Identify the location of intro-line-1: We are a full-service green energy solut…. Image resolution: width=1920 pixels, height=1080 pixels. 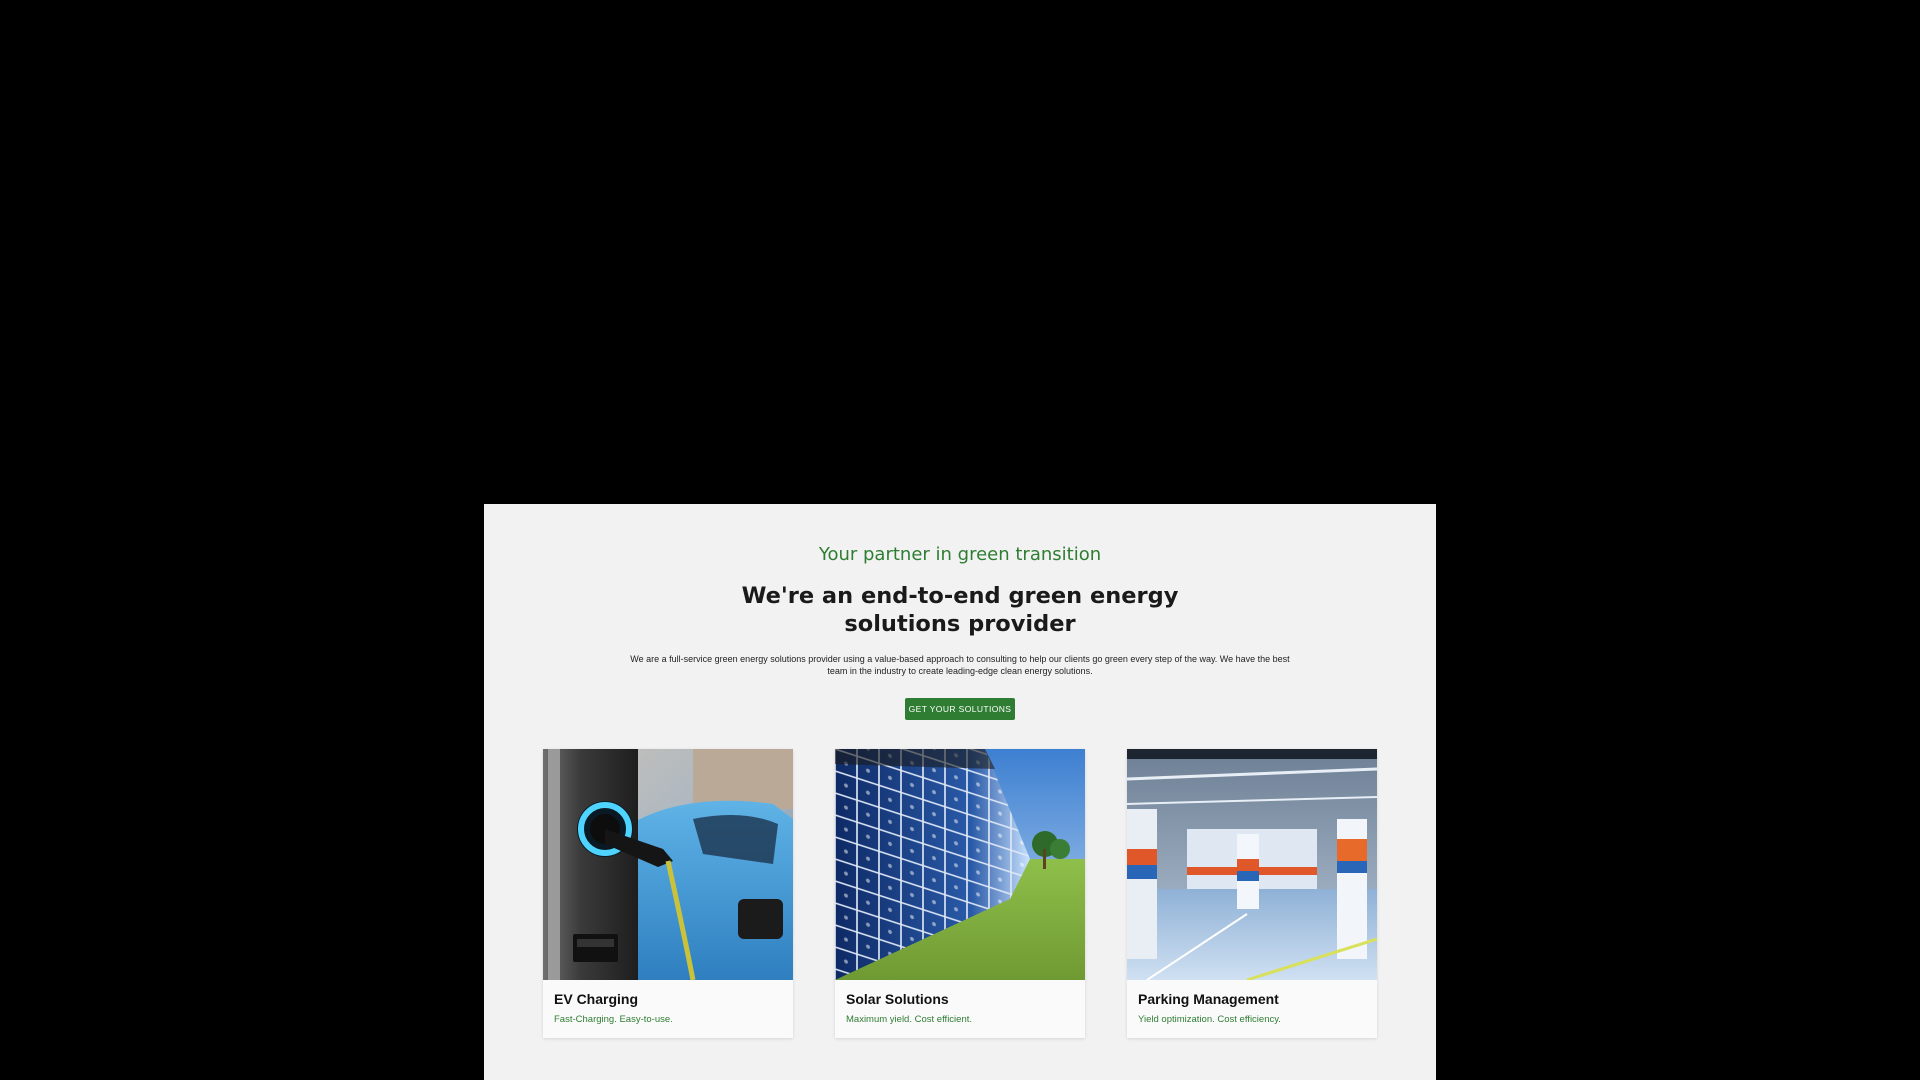
(960, 659).